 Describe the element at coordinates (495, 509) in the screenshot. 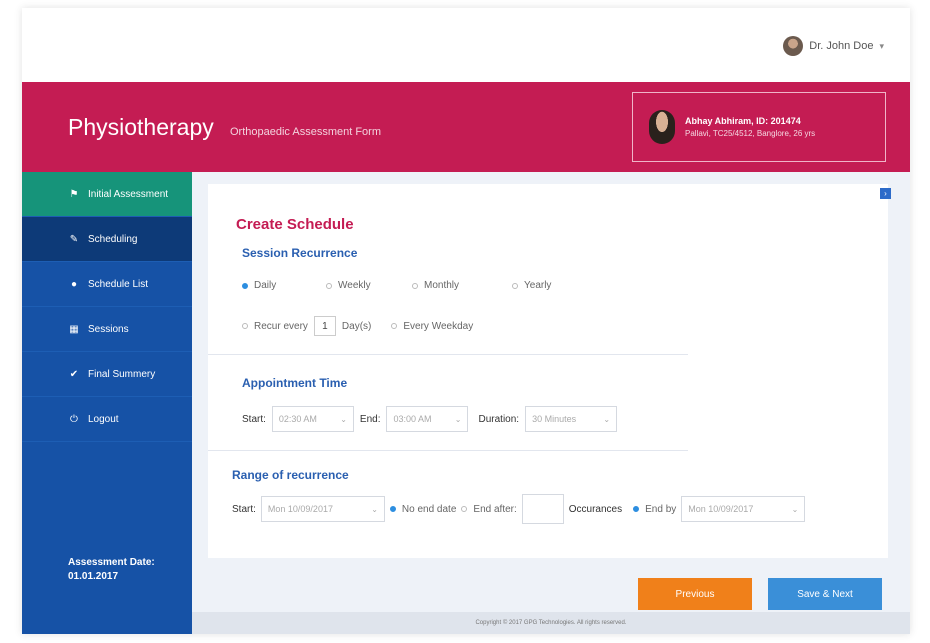

I see `radio-label: End after:` at that location.